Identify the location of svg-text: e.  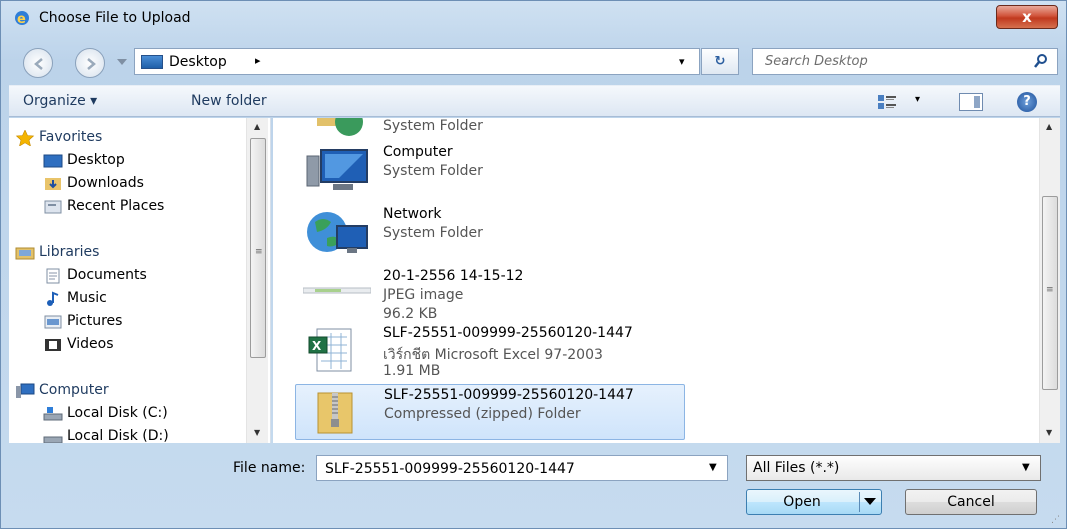
(21, 19).